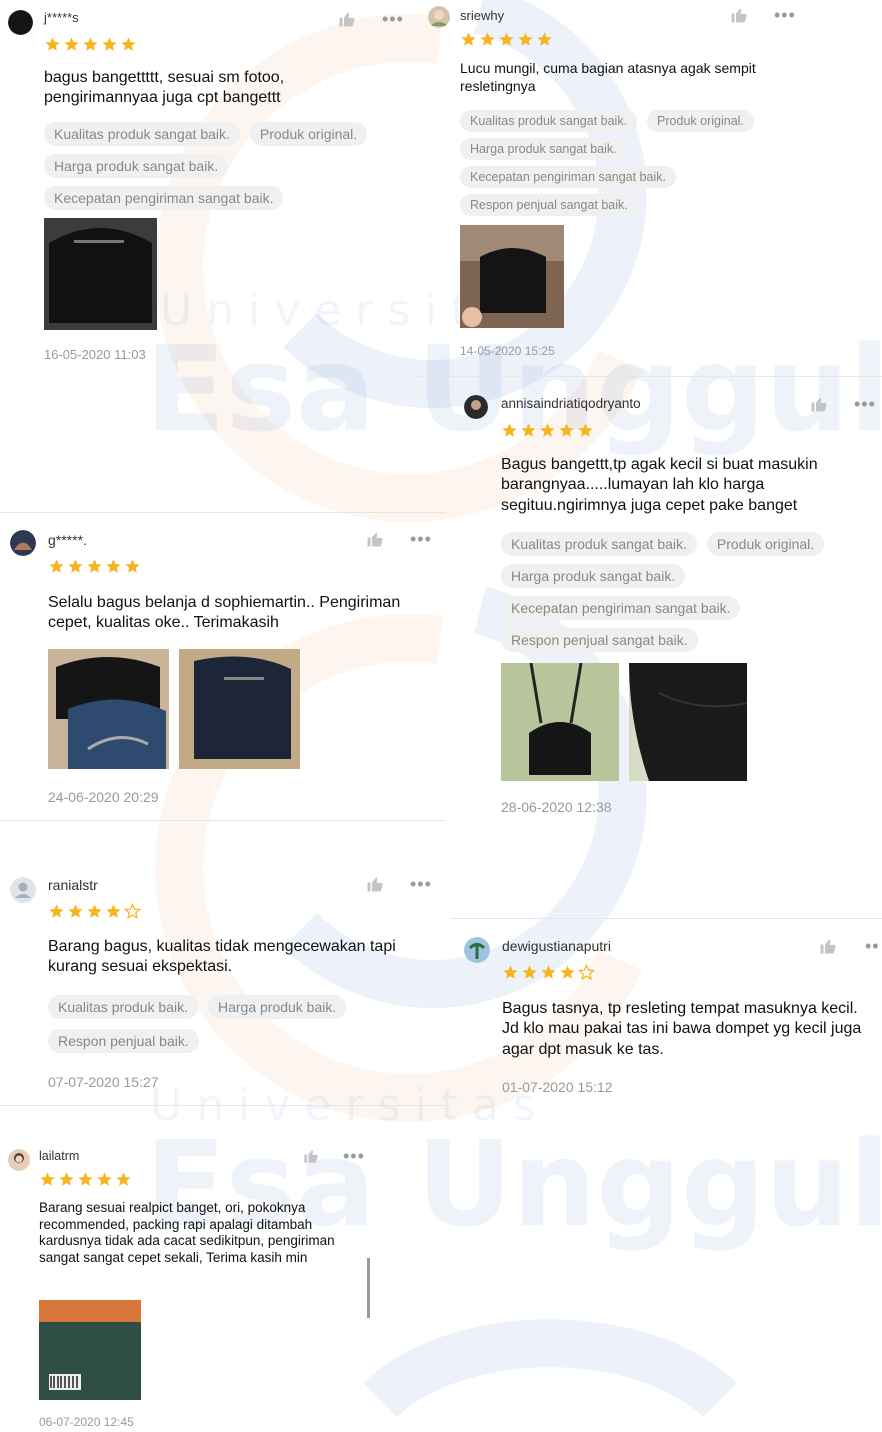 The height and width of the screenshot is (1432, 882). Describe the element at coordinates (86, 1422) in the screenshot. I see `review-date: 06-07-2020 12:45` at that location.